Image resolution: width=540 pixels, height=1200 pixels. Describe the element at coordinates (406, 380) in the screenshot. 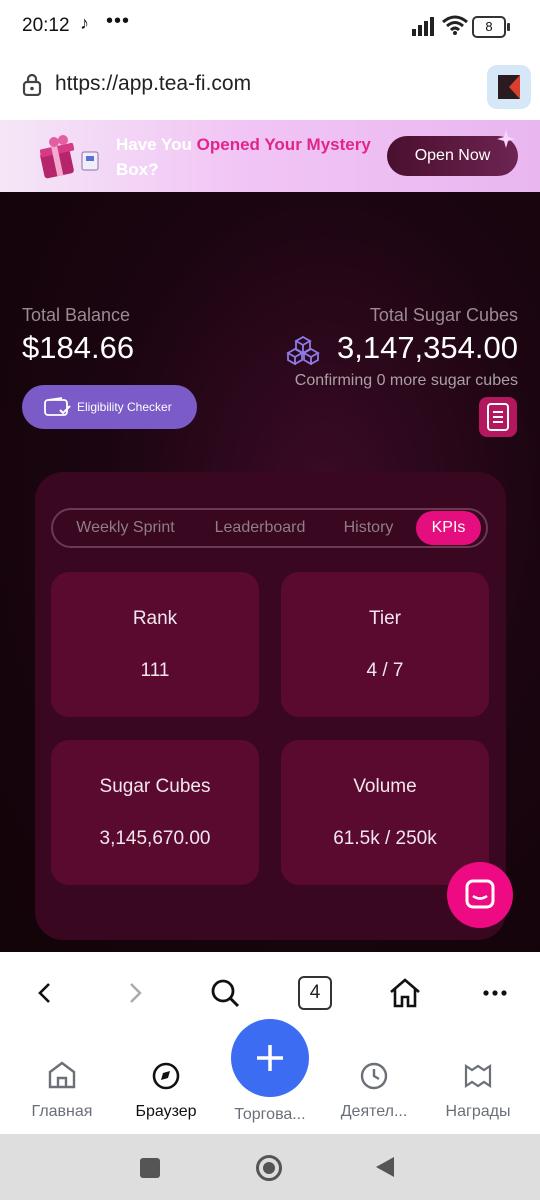

I see `confirming-text: Confirming 0 more sugar cubes` at that location.